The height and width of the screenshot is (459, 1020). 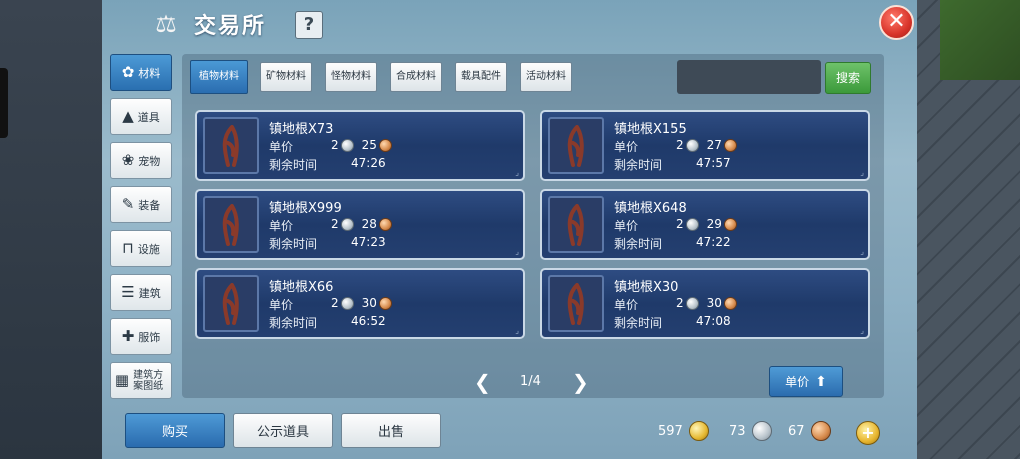 What do you see at coordinates (369, 224) in the screenshot?
I see `copper-amount: 28` at bounding box center [369, 224].